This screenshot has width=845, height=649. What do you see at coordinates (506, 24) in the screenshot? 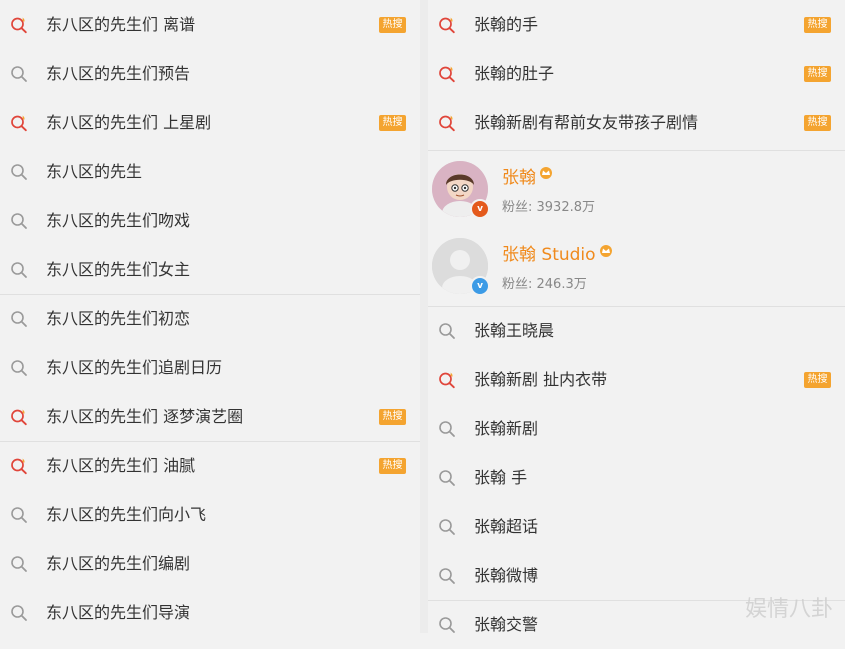
I see `suggestion-label: 张翰的手` at bounding box center [506, 24].